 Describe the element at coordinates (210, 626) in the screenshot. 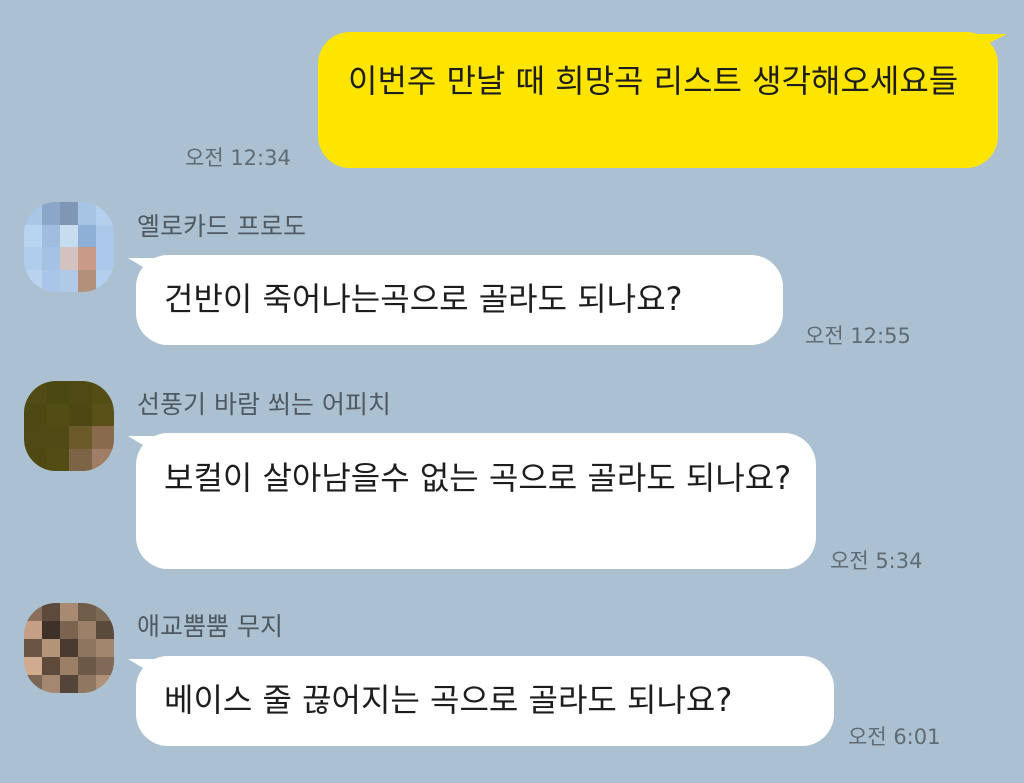

I see `sender-name: 애교뿜뿜 무지` at that location.